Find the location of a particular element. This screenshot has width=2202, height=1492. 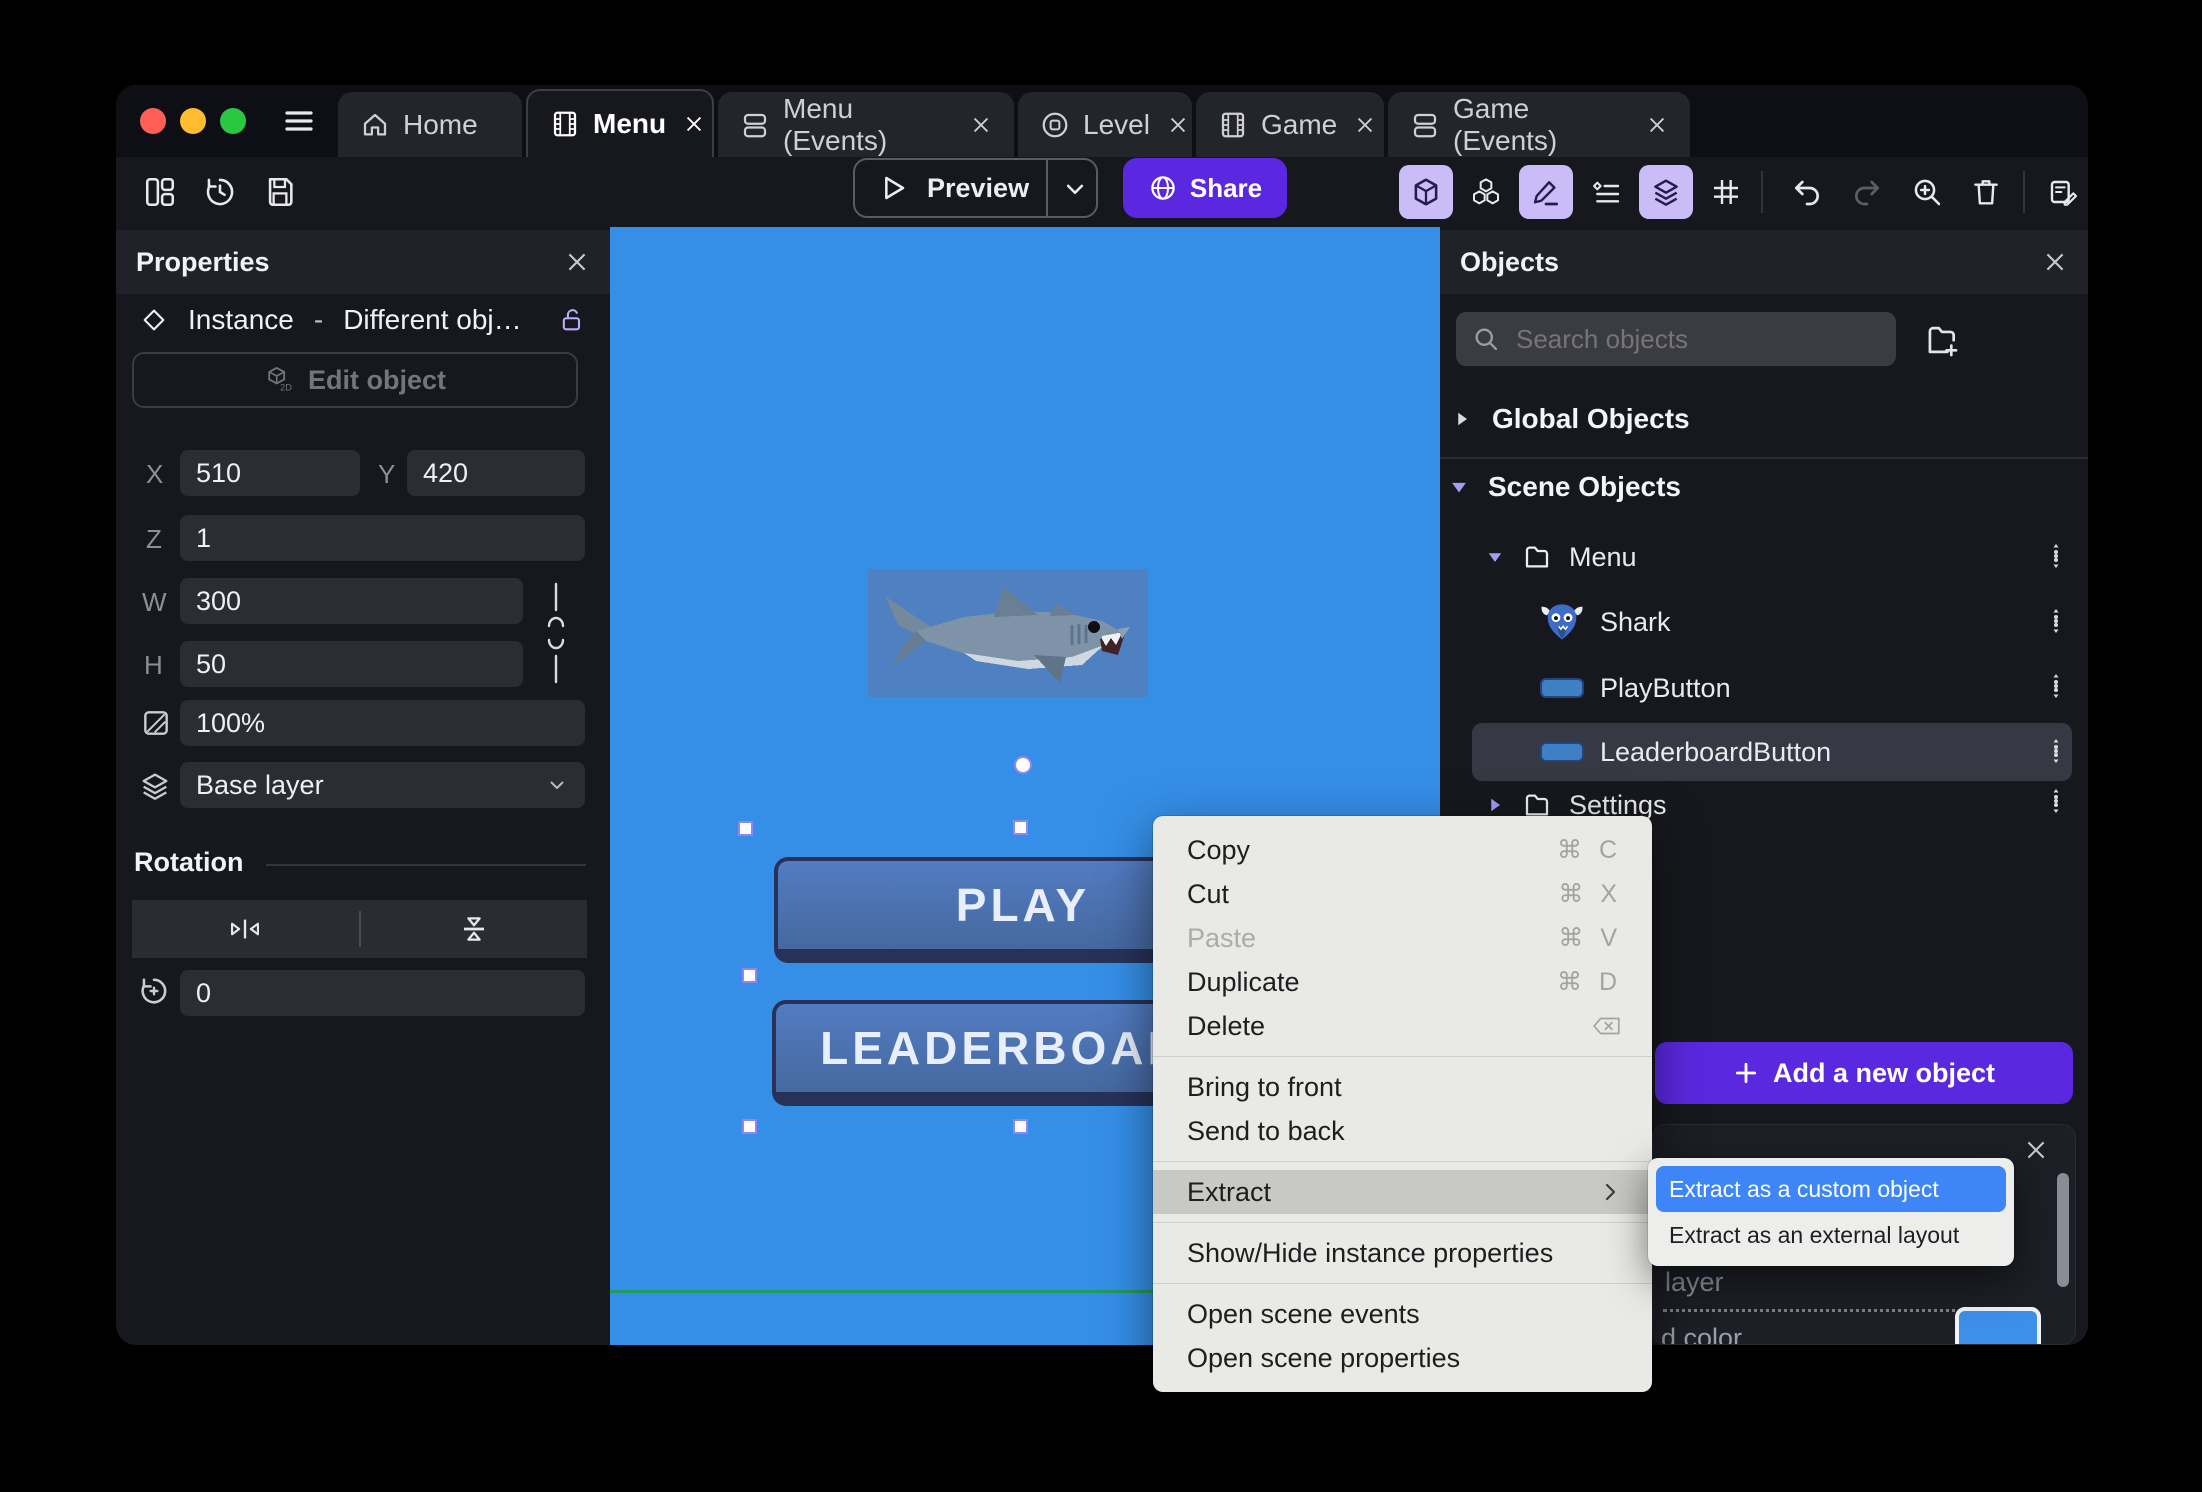

search-box is located at coordinates (1676, 339).